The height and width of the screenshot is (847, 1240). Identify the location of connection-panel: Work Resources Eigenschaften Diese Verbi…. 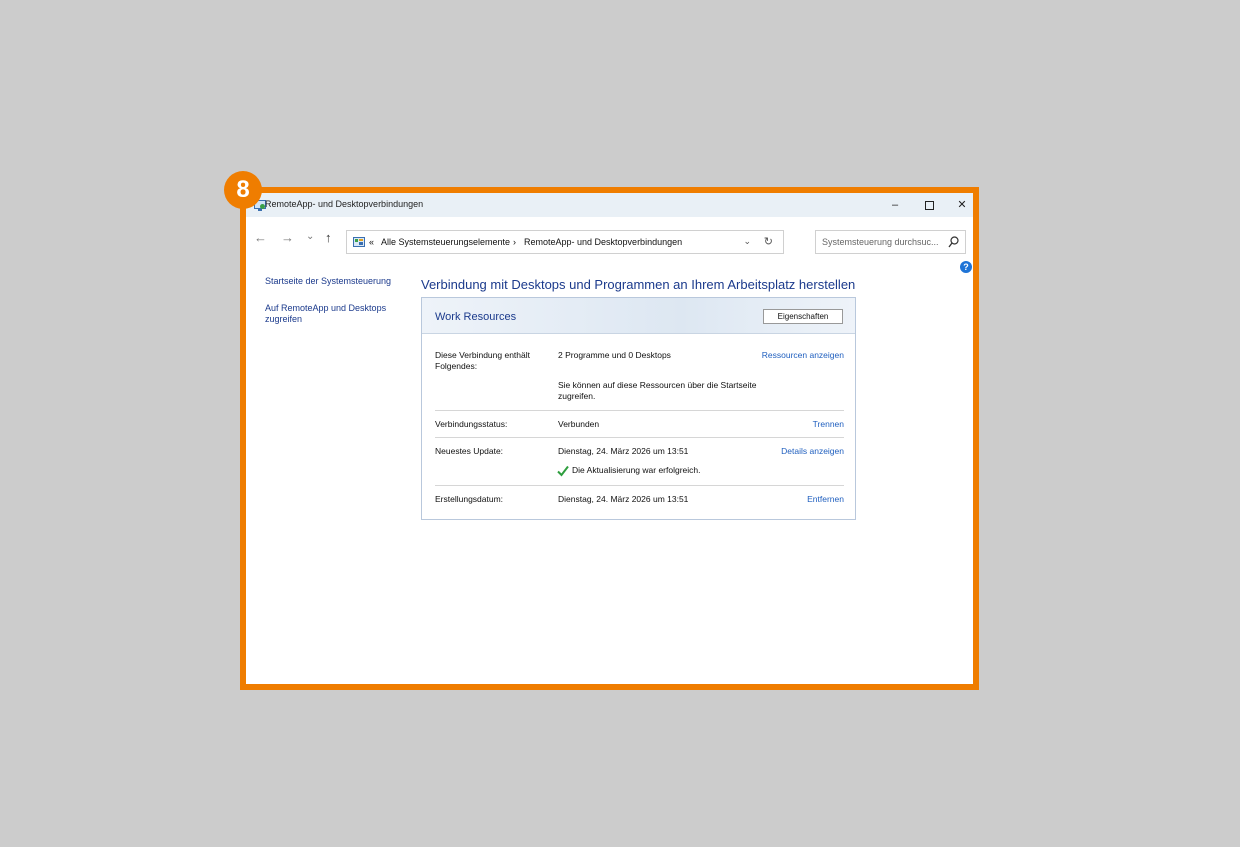
(638, 408).